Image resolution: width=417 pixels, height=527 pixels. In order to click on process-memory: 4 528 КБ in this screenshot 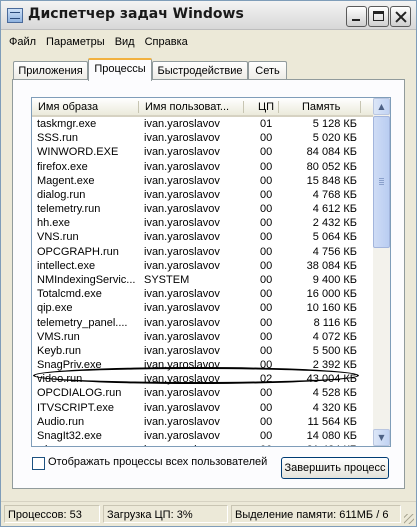, I will do `click(334, 393)`.